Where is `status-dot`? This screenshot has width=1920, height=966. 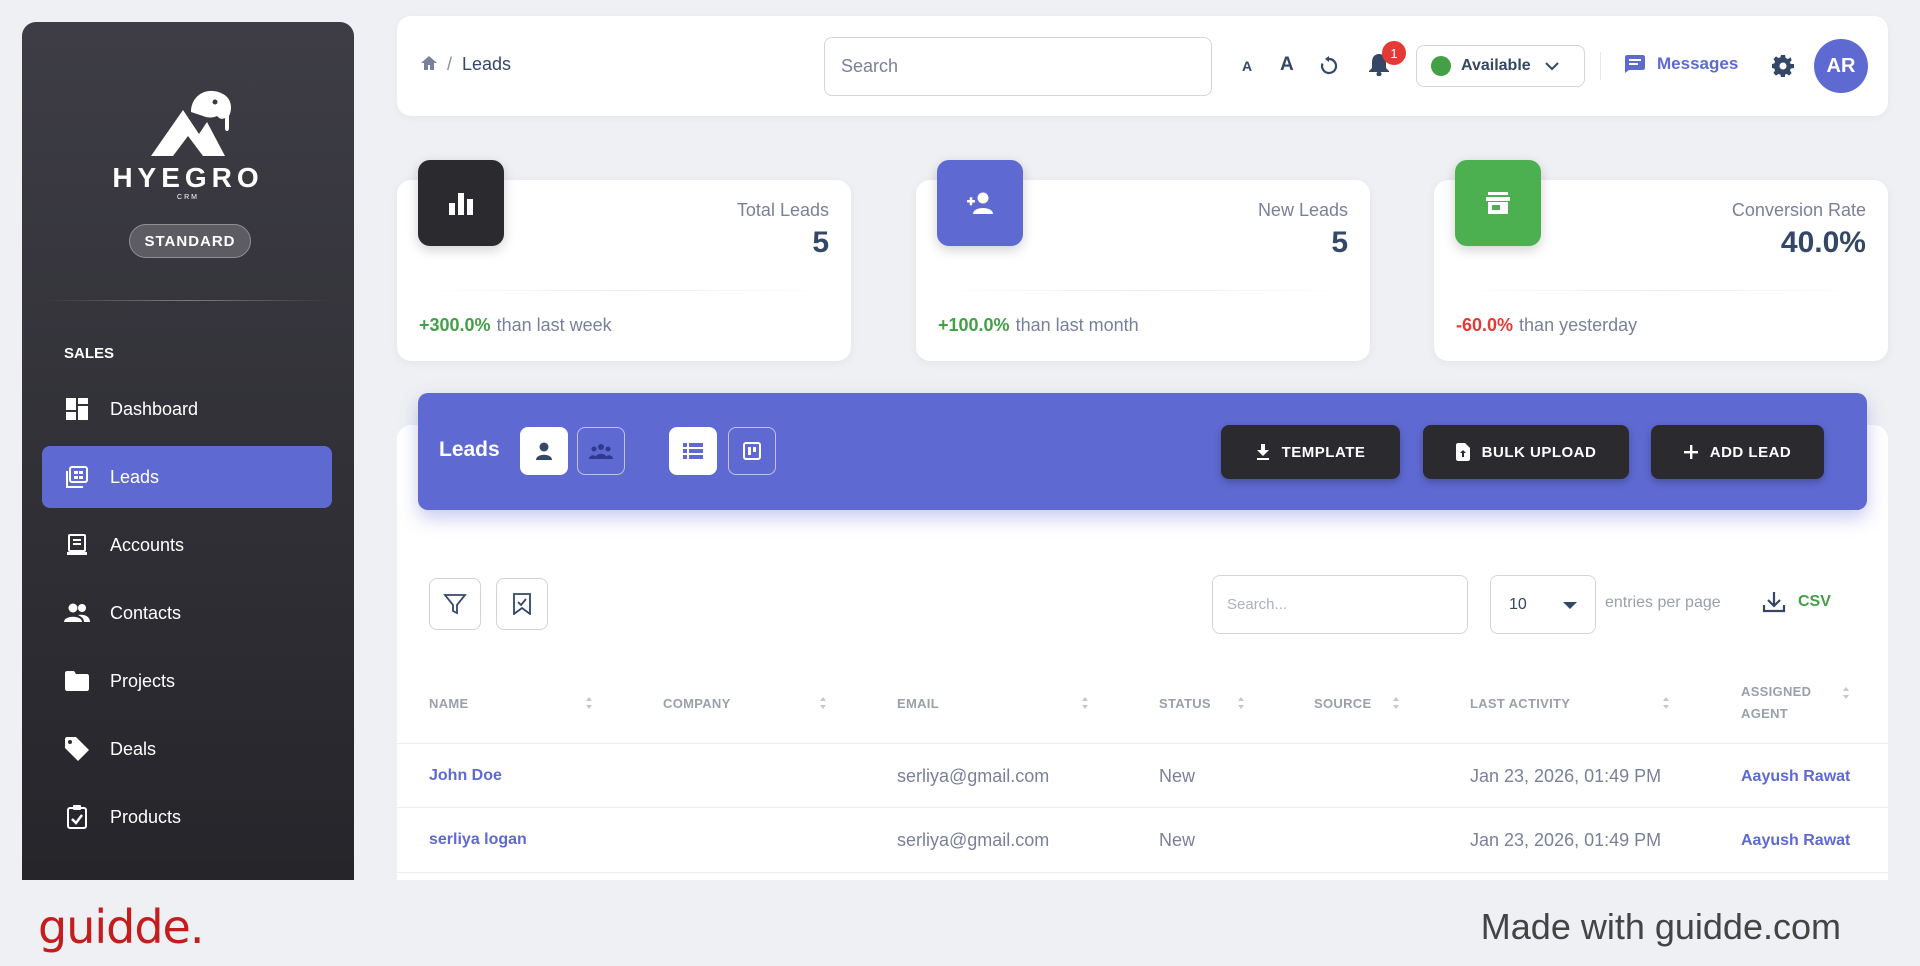
status-dot is located at coordinates (1441, 66).